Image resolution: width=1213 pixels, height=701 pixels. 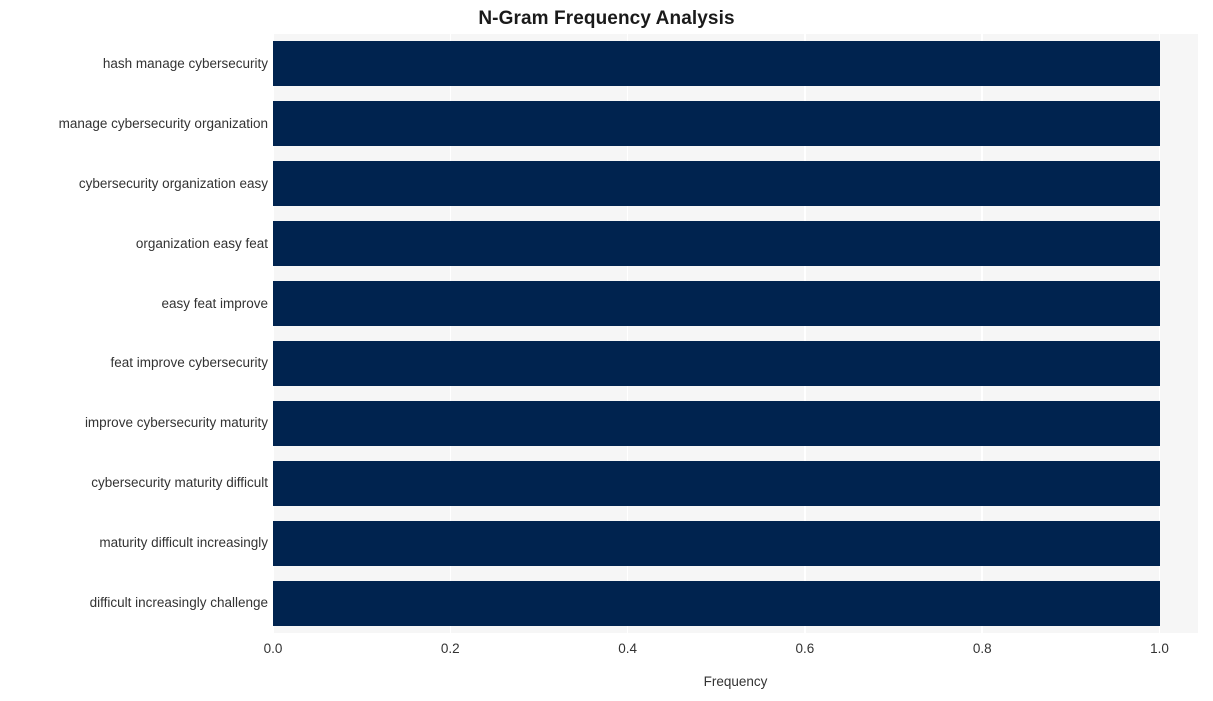 What do you see at coordinates (214, 303) in the screenshot?
I see `y-axis-tick-label: easy feat improve` at bounding box center [214, 303].